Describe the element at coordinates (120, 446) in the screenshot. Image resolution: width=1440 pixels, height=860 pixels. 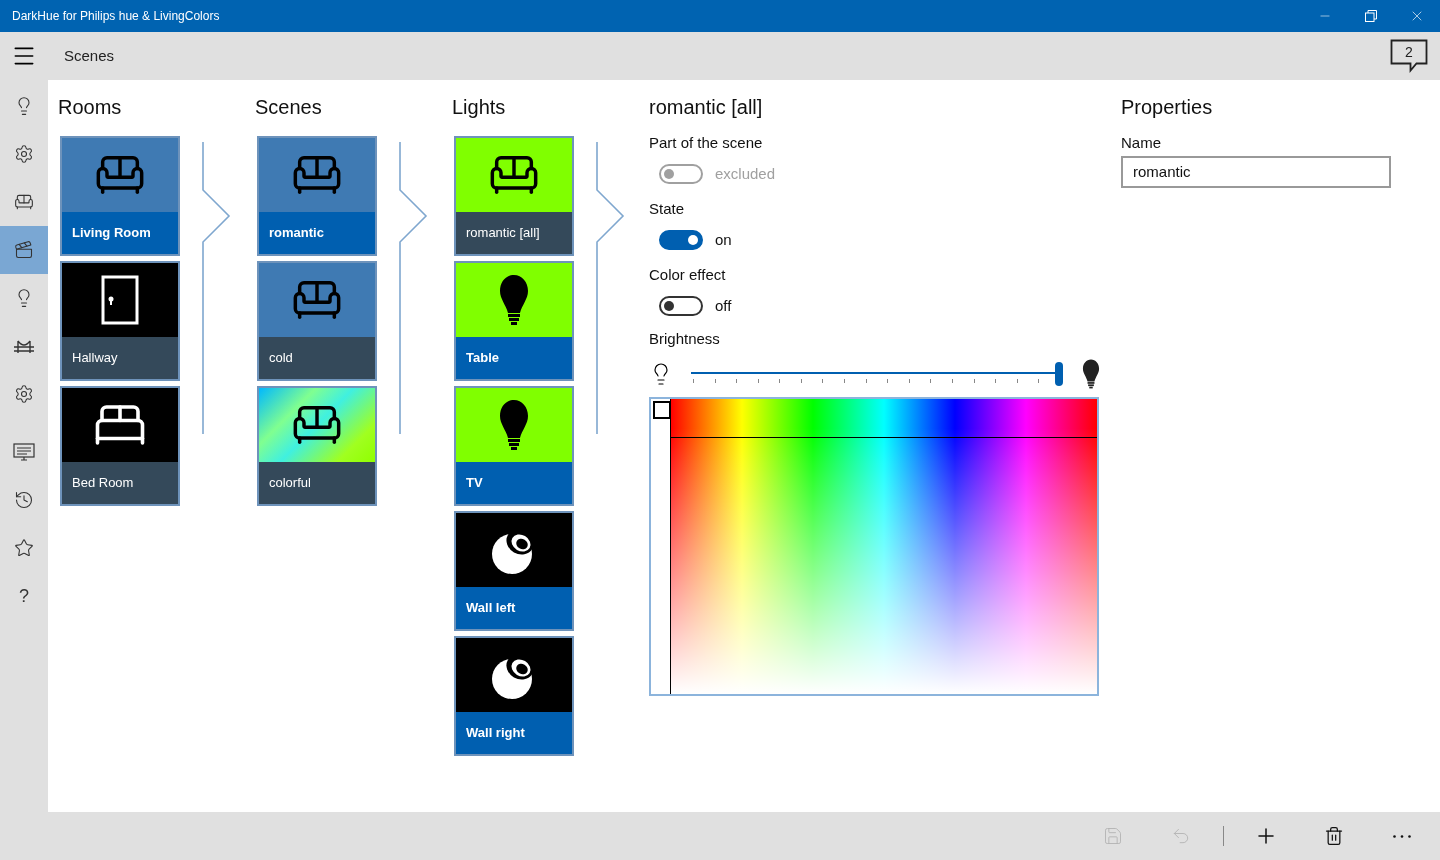
I see `tile: Bed Room` at that location.